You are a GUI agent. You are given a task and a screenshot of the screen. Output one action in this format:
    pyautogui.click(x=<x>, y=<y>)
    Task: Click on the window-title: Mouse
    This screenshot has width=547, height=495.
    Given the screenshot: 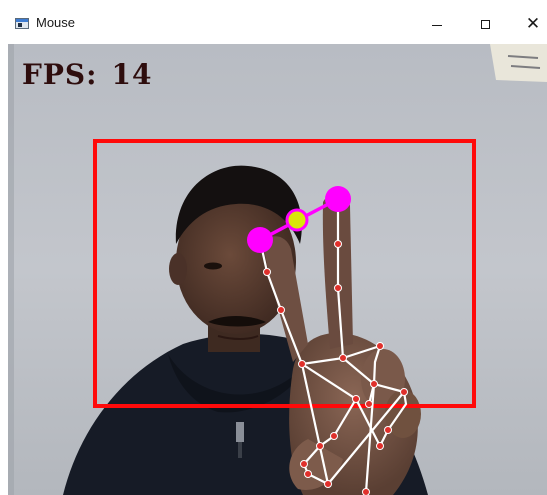 What is the action you would take?
    pyautogui.click(x=56, y=22)
    